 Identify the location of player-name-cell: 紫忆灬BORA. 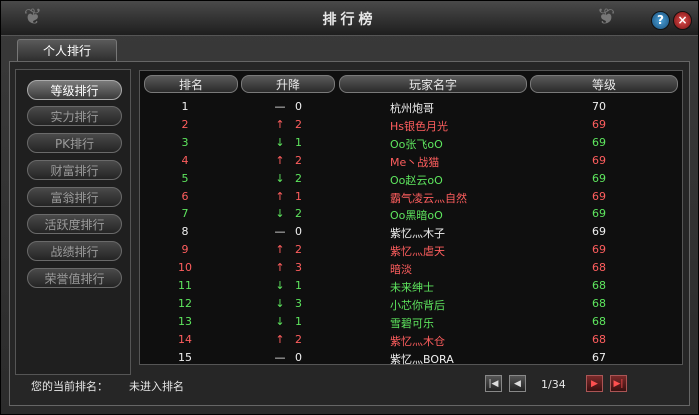
(422, 359).